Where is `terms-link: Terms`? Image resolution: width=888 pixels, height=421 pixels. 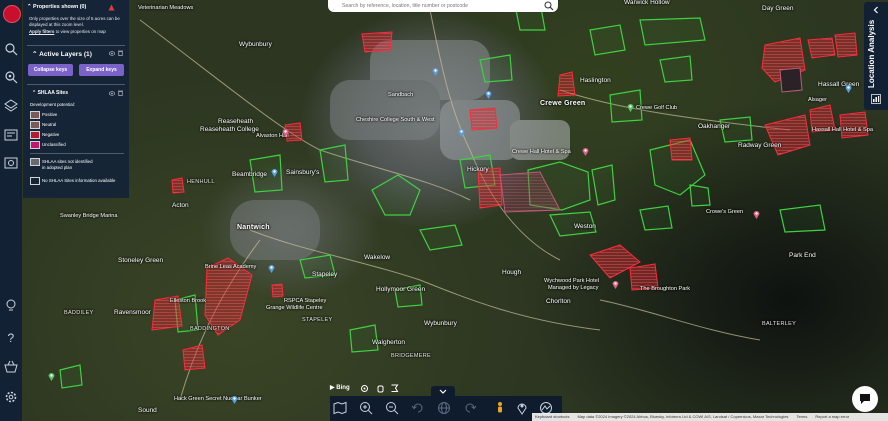
terms-link: Terms is located at coordinates (801, 416).